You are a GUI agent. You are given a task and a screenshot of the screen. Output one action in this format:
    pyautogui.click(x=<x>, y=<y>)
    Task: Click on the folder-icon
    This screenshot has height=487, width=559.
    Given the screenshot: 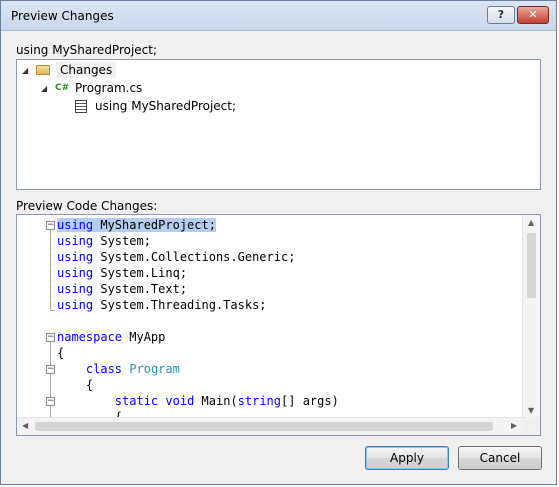 What is the action you would take?
    pyautogui.click(x=43, y=70)
    